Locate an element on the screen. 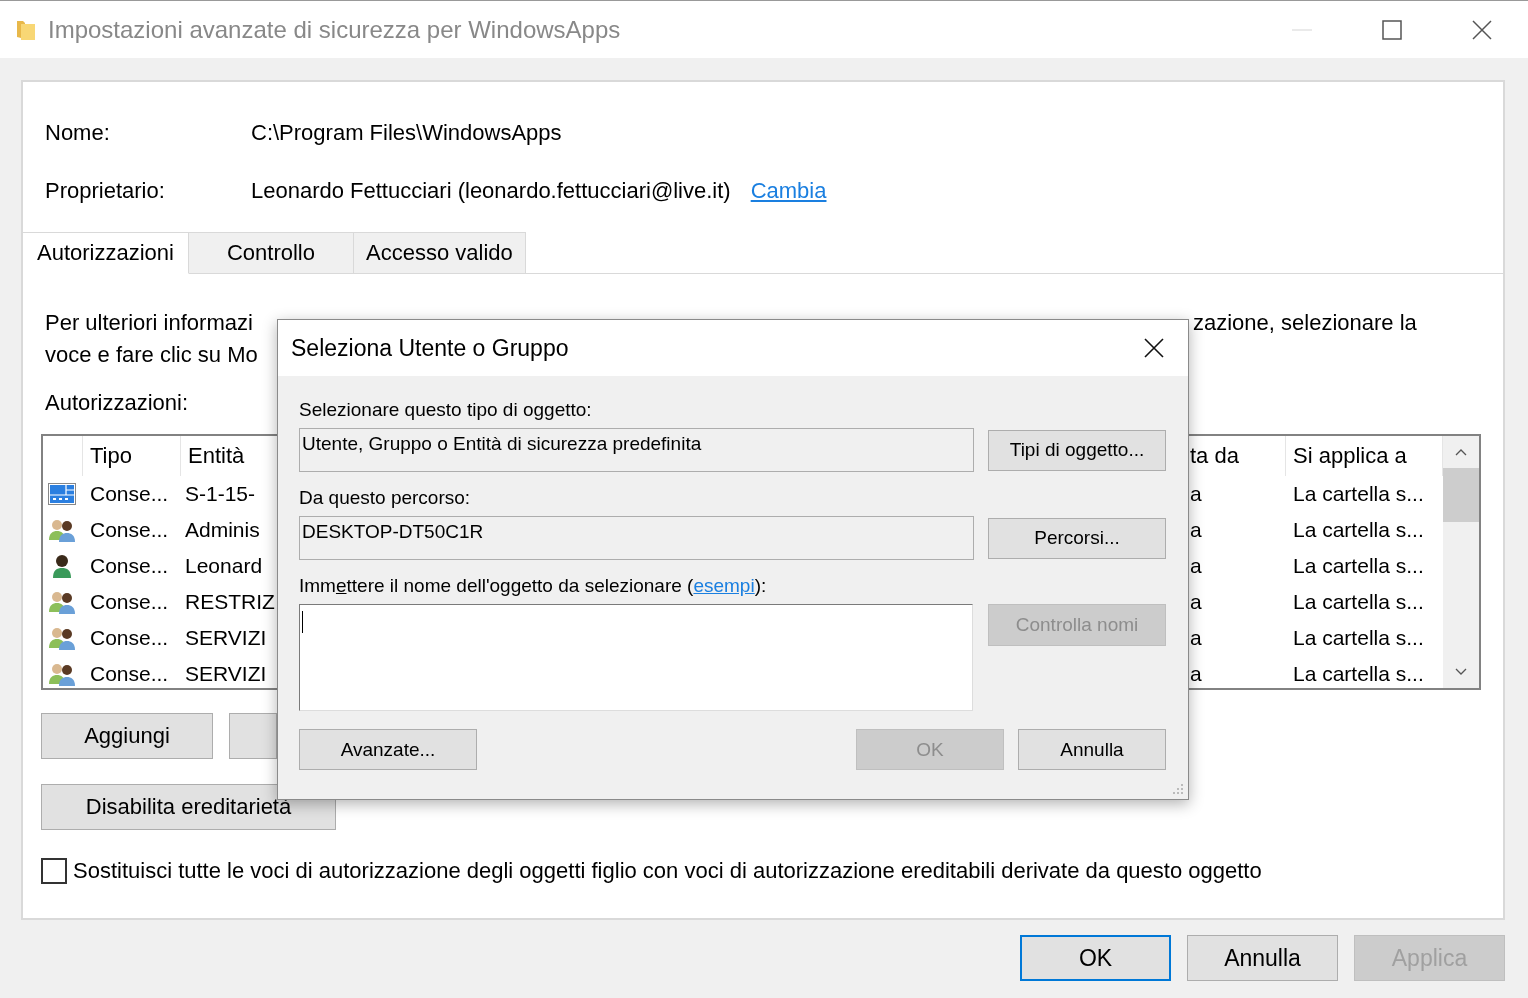 This screenshot has height=998, width=1528. field-value: C:\Program Files\WindowsApps is located at coordinates (406, 133).